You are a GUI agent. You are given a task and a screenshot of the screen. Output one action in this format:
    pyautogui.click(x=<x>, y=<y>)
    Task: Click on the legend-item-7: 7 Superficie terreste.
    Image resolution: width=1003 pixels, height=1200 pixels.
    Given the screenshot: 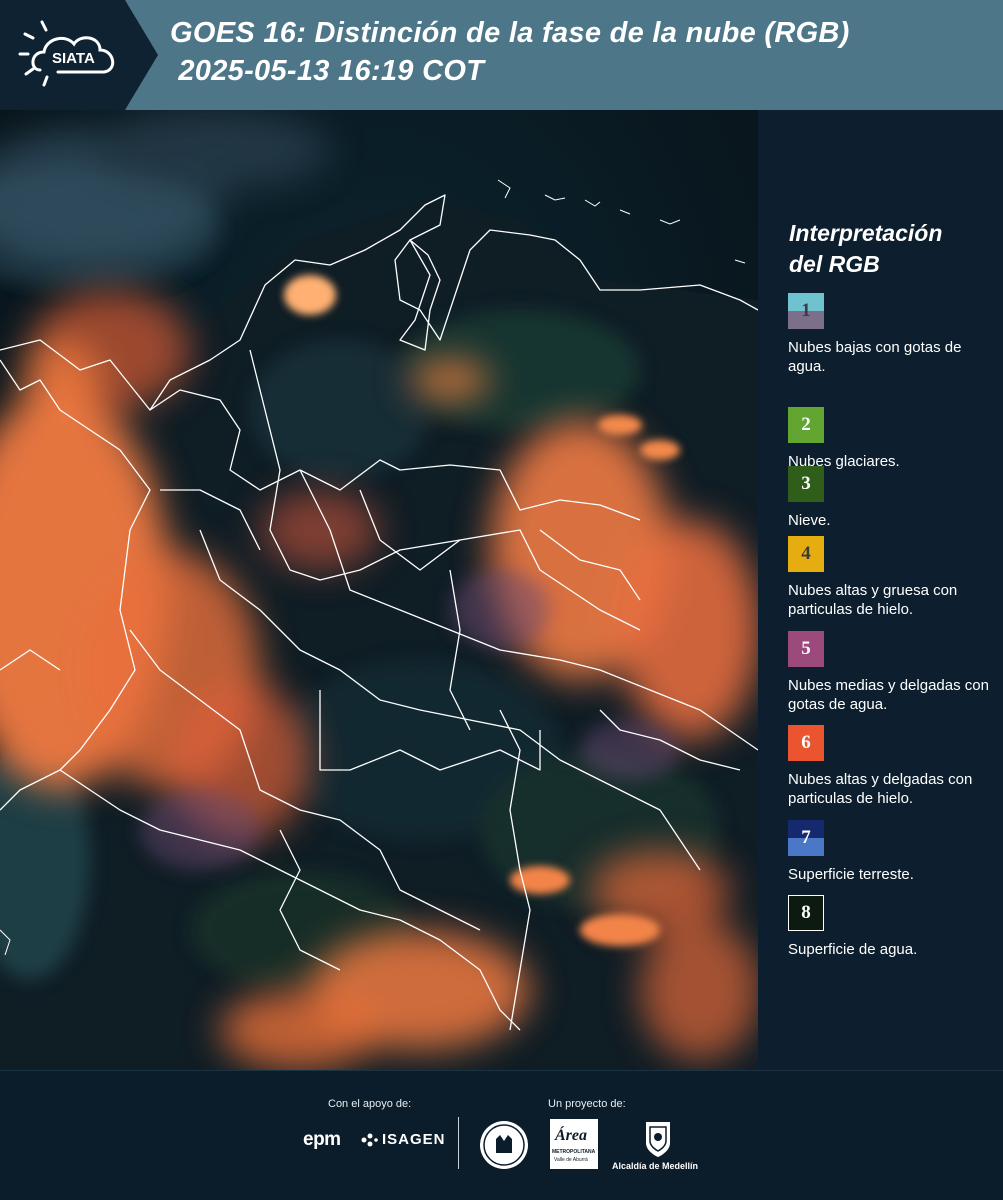 What is the action you would take?
    pyautogui.click(x=894, y=852)
    